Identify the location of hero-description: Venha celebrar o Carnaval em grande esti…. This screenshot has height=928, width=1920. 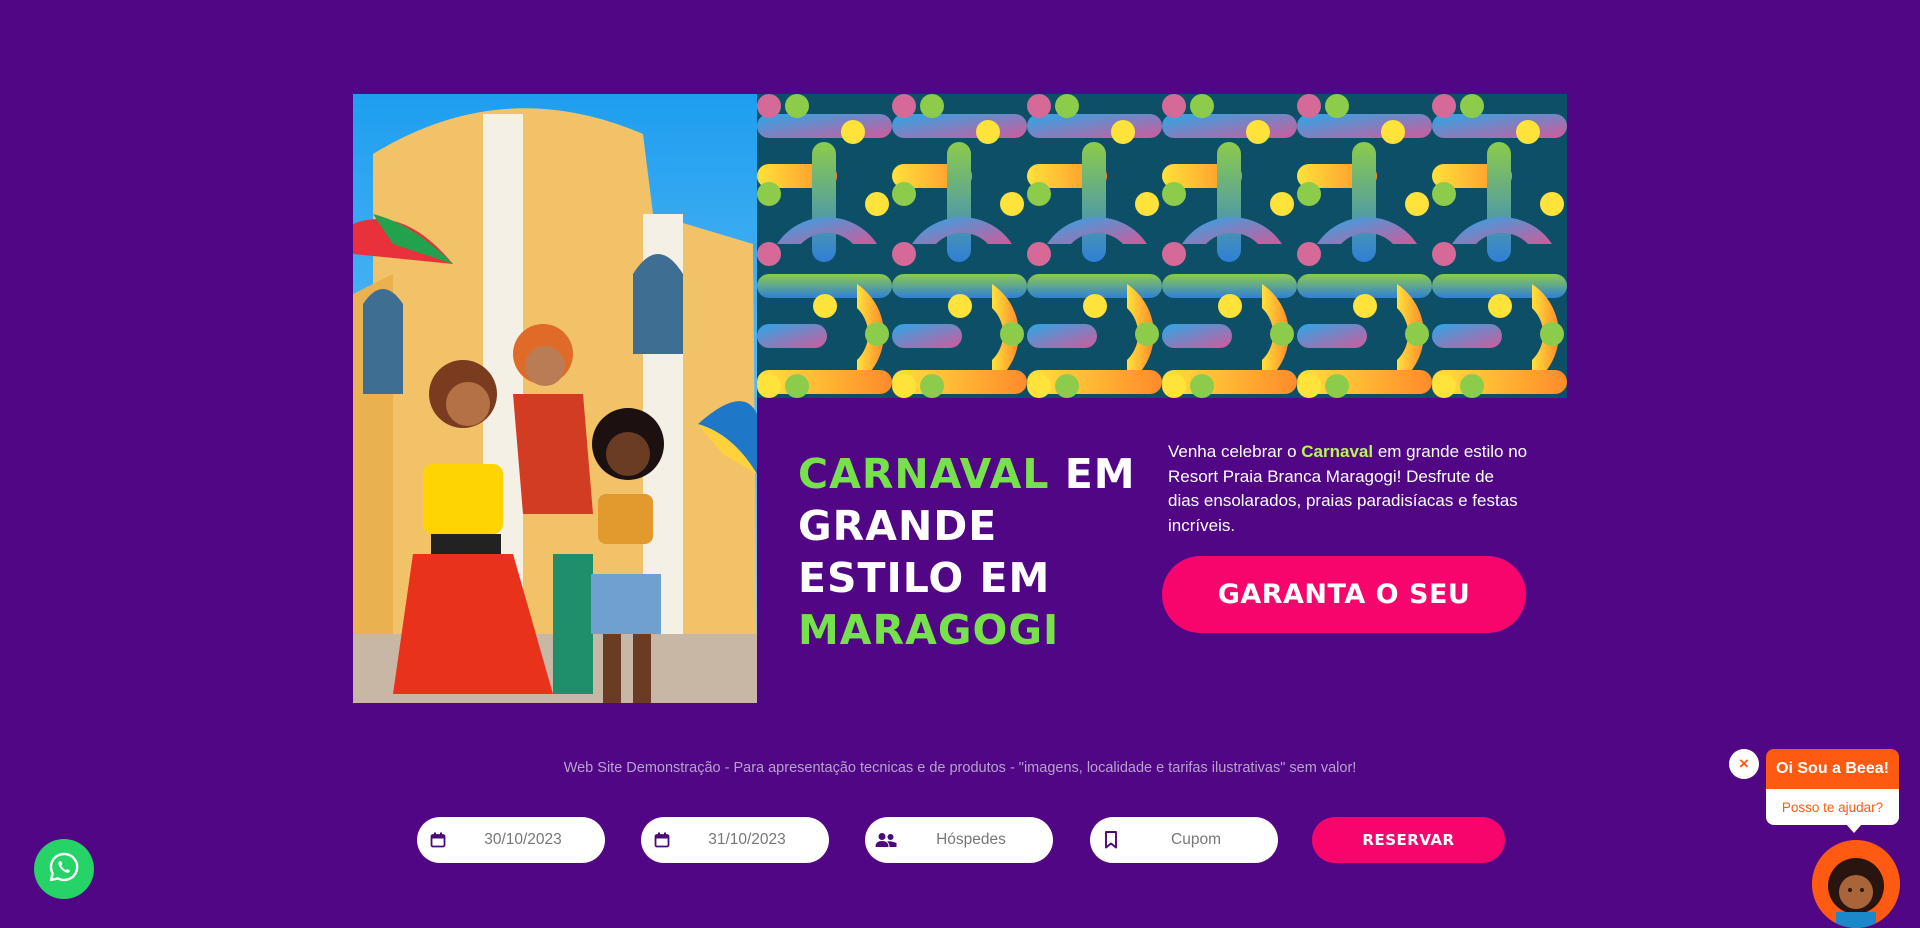
(1348, 489).